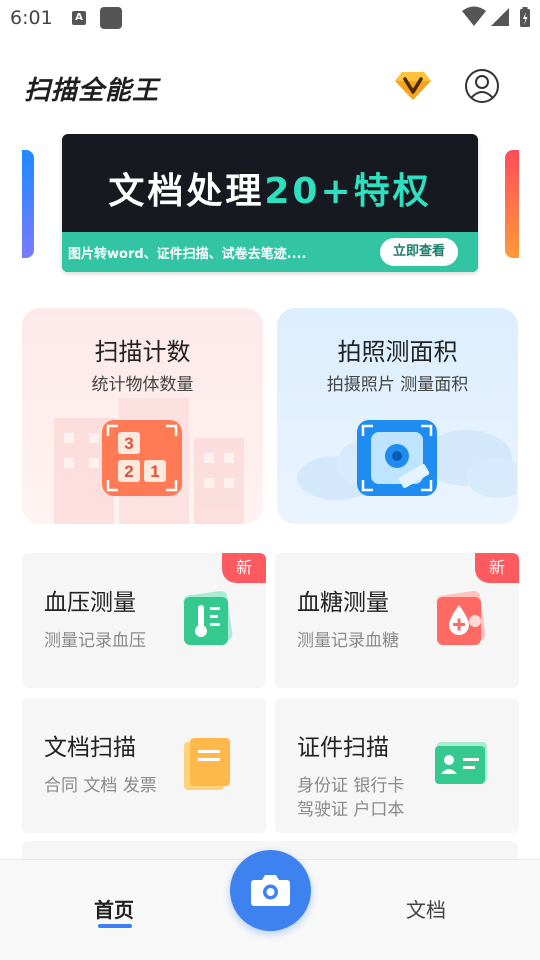 The height and width of the screenshot is (960, 540). Describe the element at coordinates (100, 786) in the screenshot. I see `document-scan-subtitle: 合同 文档 发票` at that location.